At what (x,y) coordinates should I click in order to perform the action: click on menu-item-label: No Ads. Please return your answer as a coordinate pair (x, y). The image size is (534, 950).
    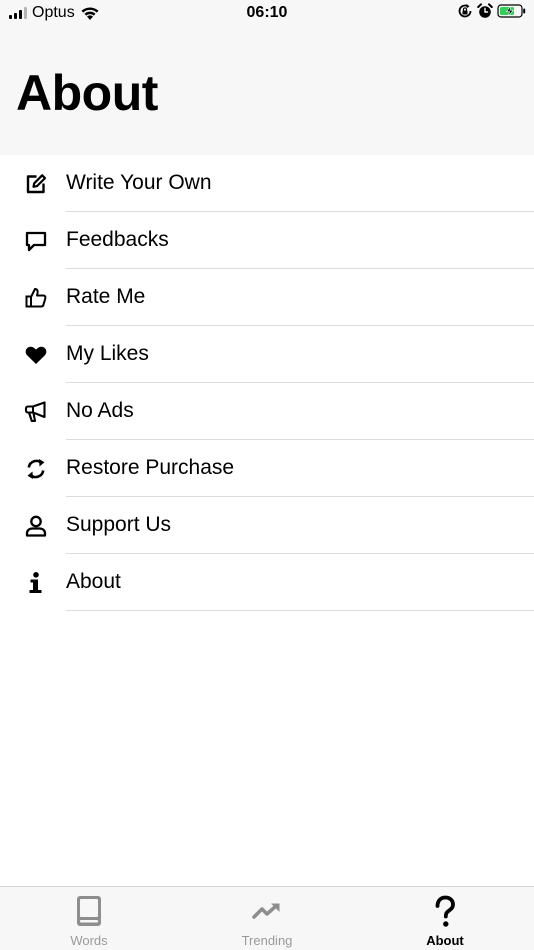
    Looking at the image, I should click on (100, 410).